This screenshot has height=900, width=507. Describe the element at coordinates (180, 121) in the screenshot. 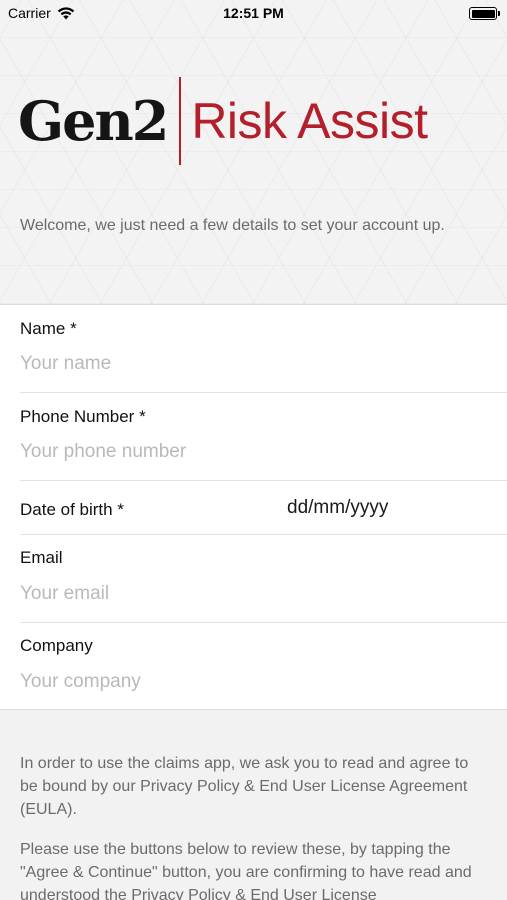

I see `logo-divider` at that location.